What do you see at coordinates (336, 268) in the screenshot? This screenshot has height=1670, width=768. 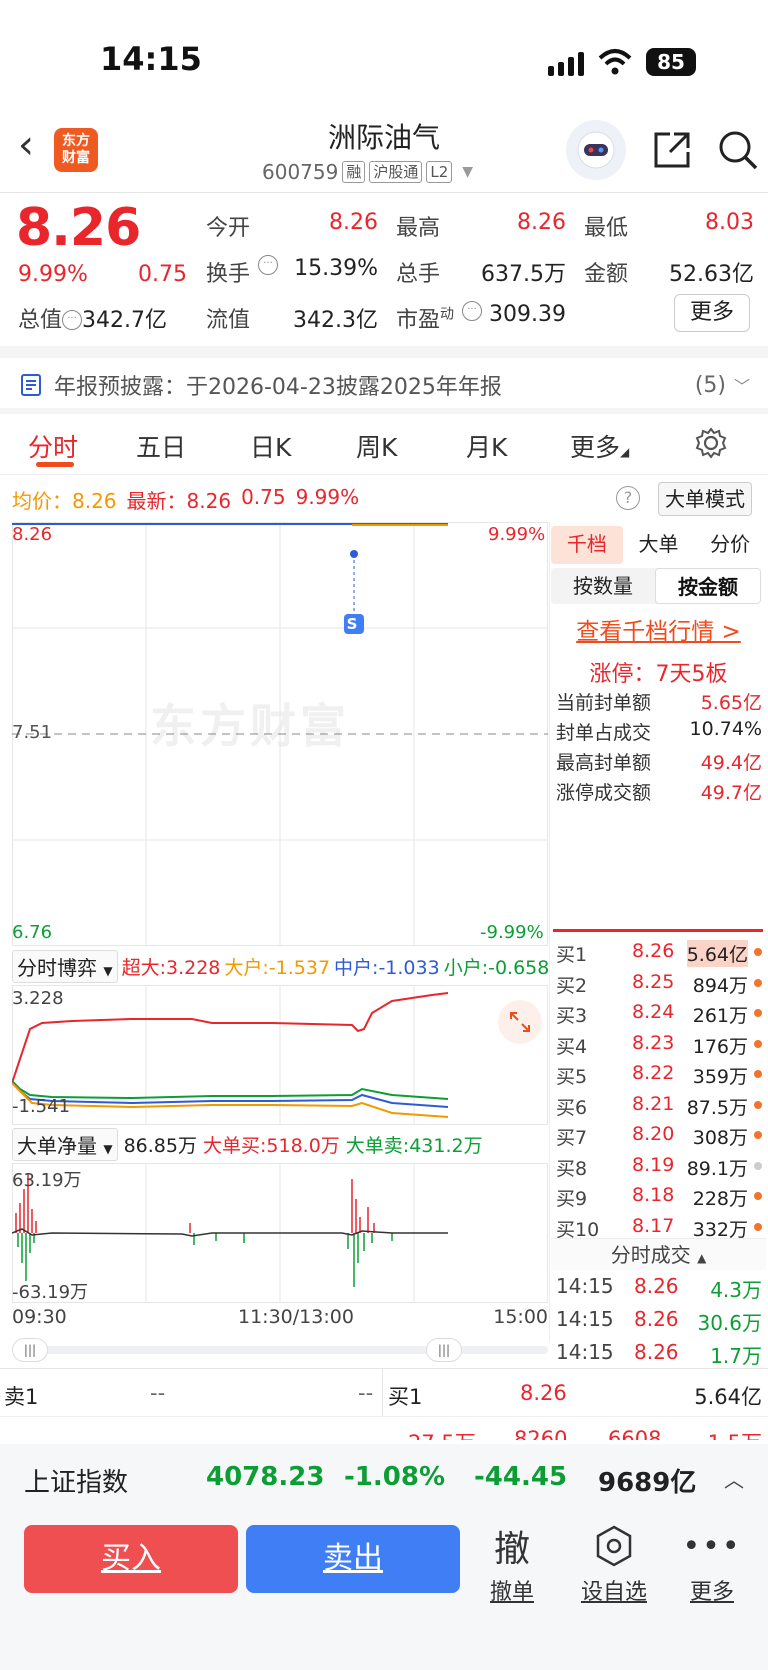 I see `turnover-value: 15.39%` at bounding box center [336, 268].